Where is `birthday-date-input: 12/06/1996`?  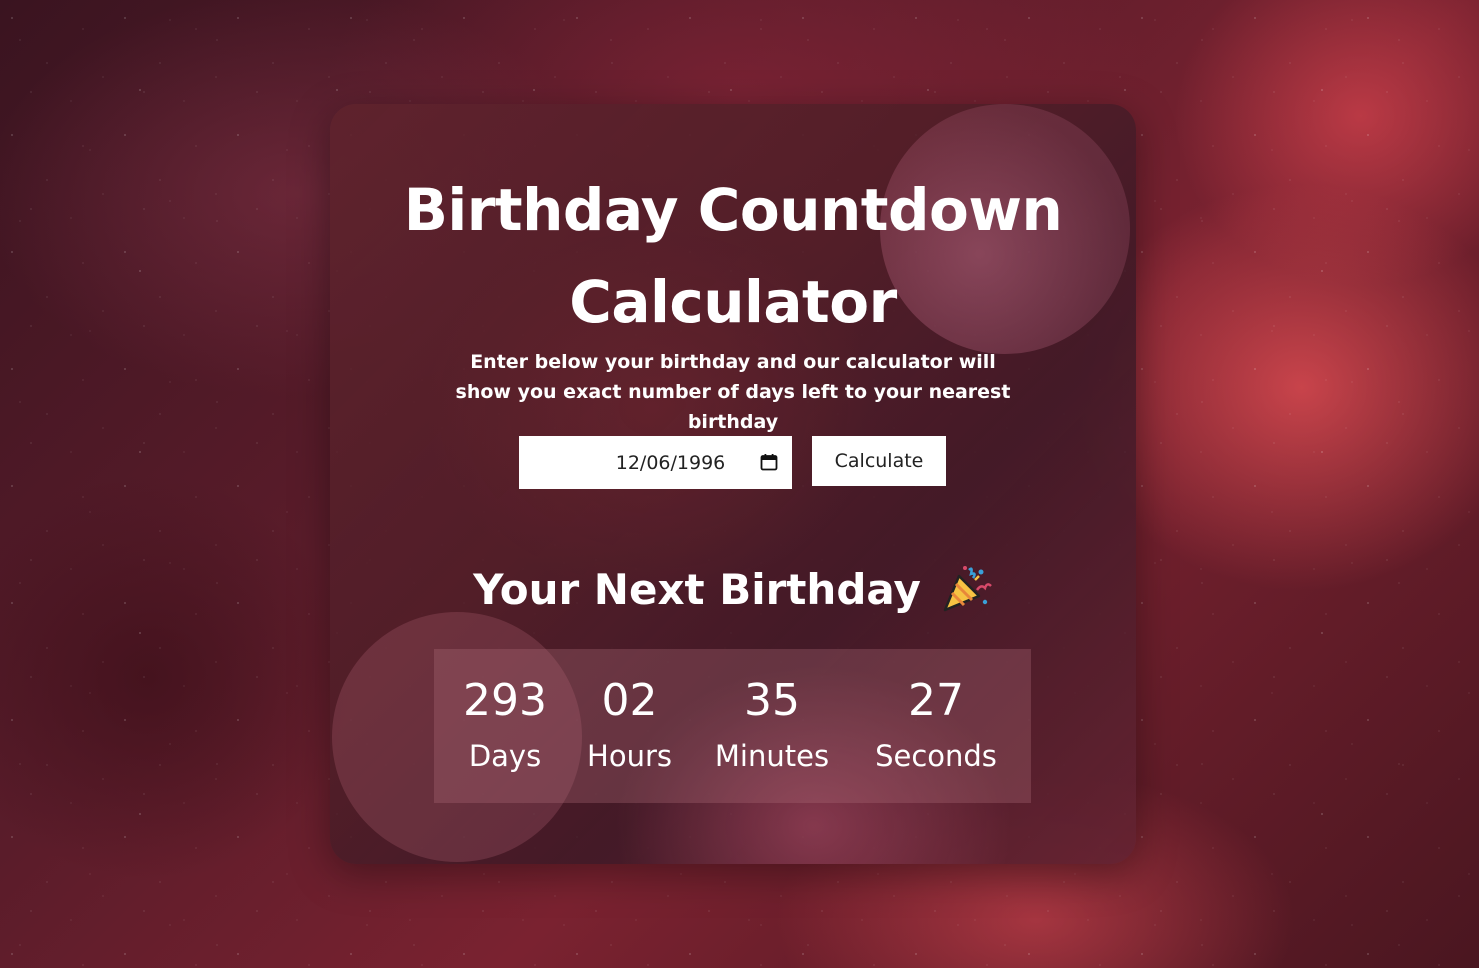
birthday-date-input: 12/06/1996 is located at coordinates (655, 462).